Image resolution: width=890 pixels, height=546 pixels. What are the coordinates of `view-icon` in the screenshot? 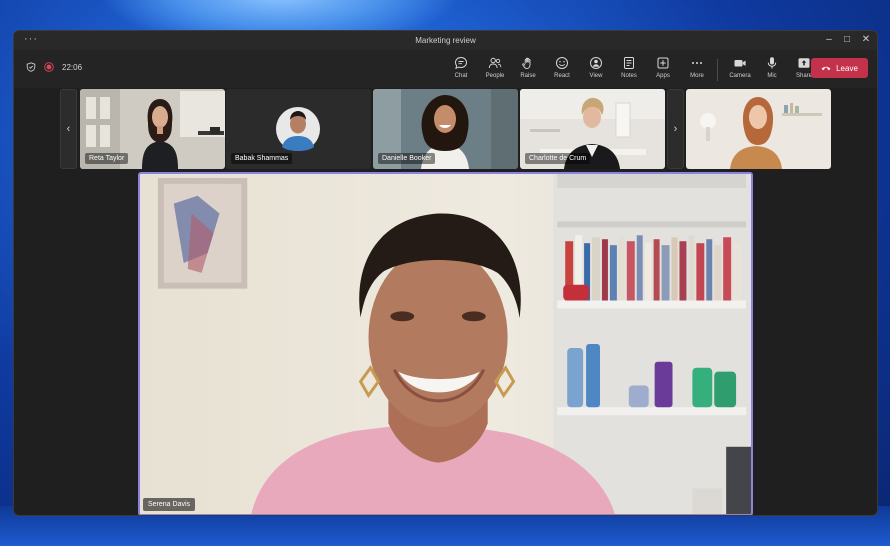 It's located at (596, 63).